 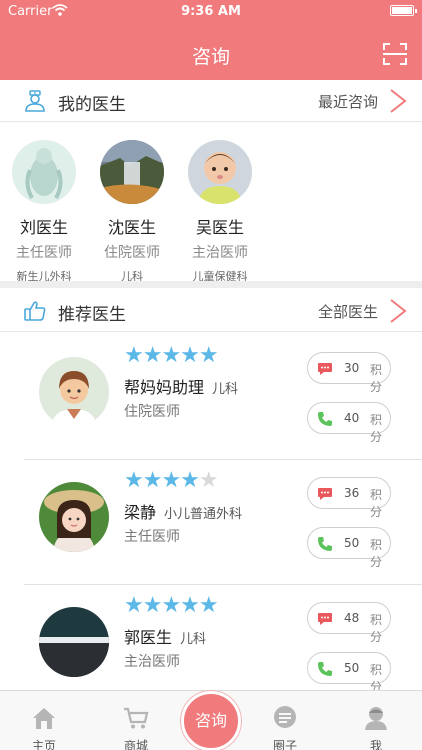 I want to click on tab-label: 圈子, so click(x=284, y=744).